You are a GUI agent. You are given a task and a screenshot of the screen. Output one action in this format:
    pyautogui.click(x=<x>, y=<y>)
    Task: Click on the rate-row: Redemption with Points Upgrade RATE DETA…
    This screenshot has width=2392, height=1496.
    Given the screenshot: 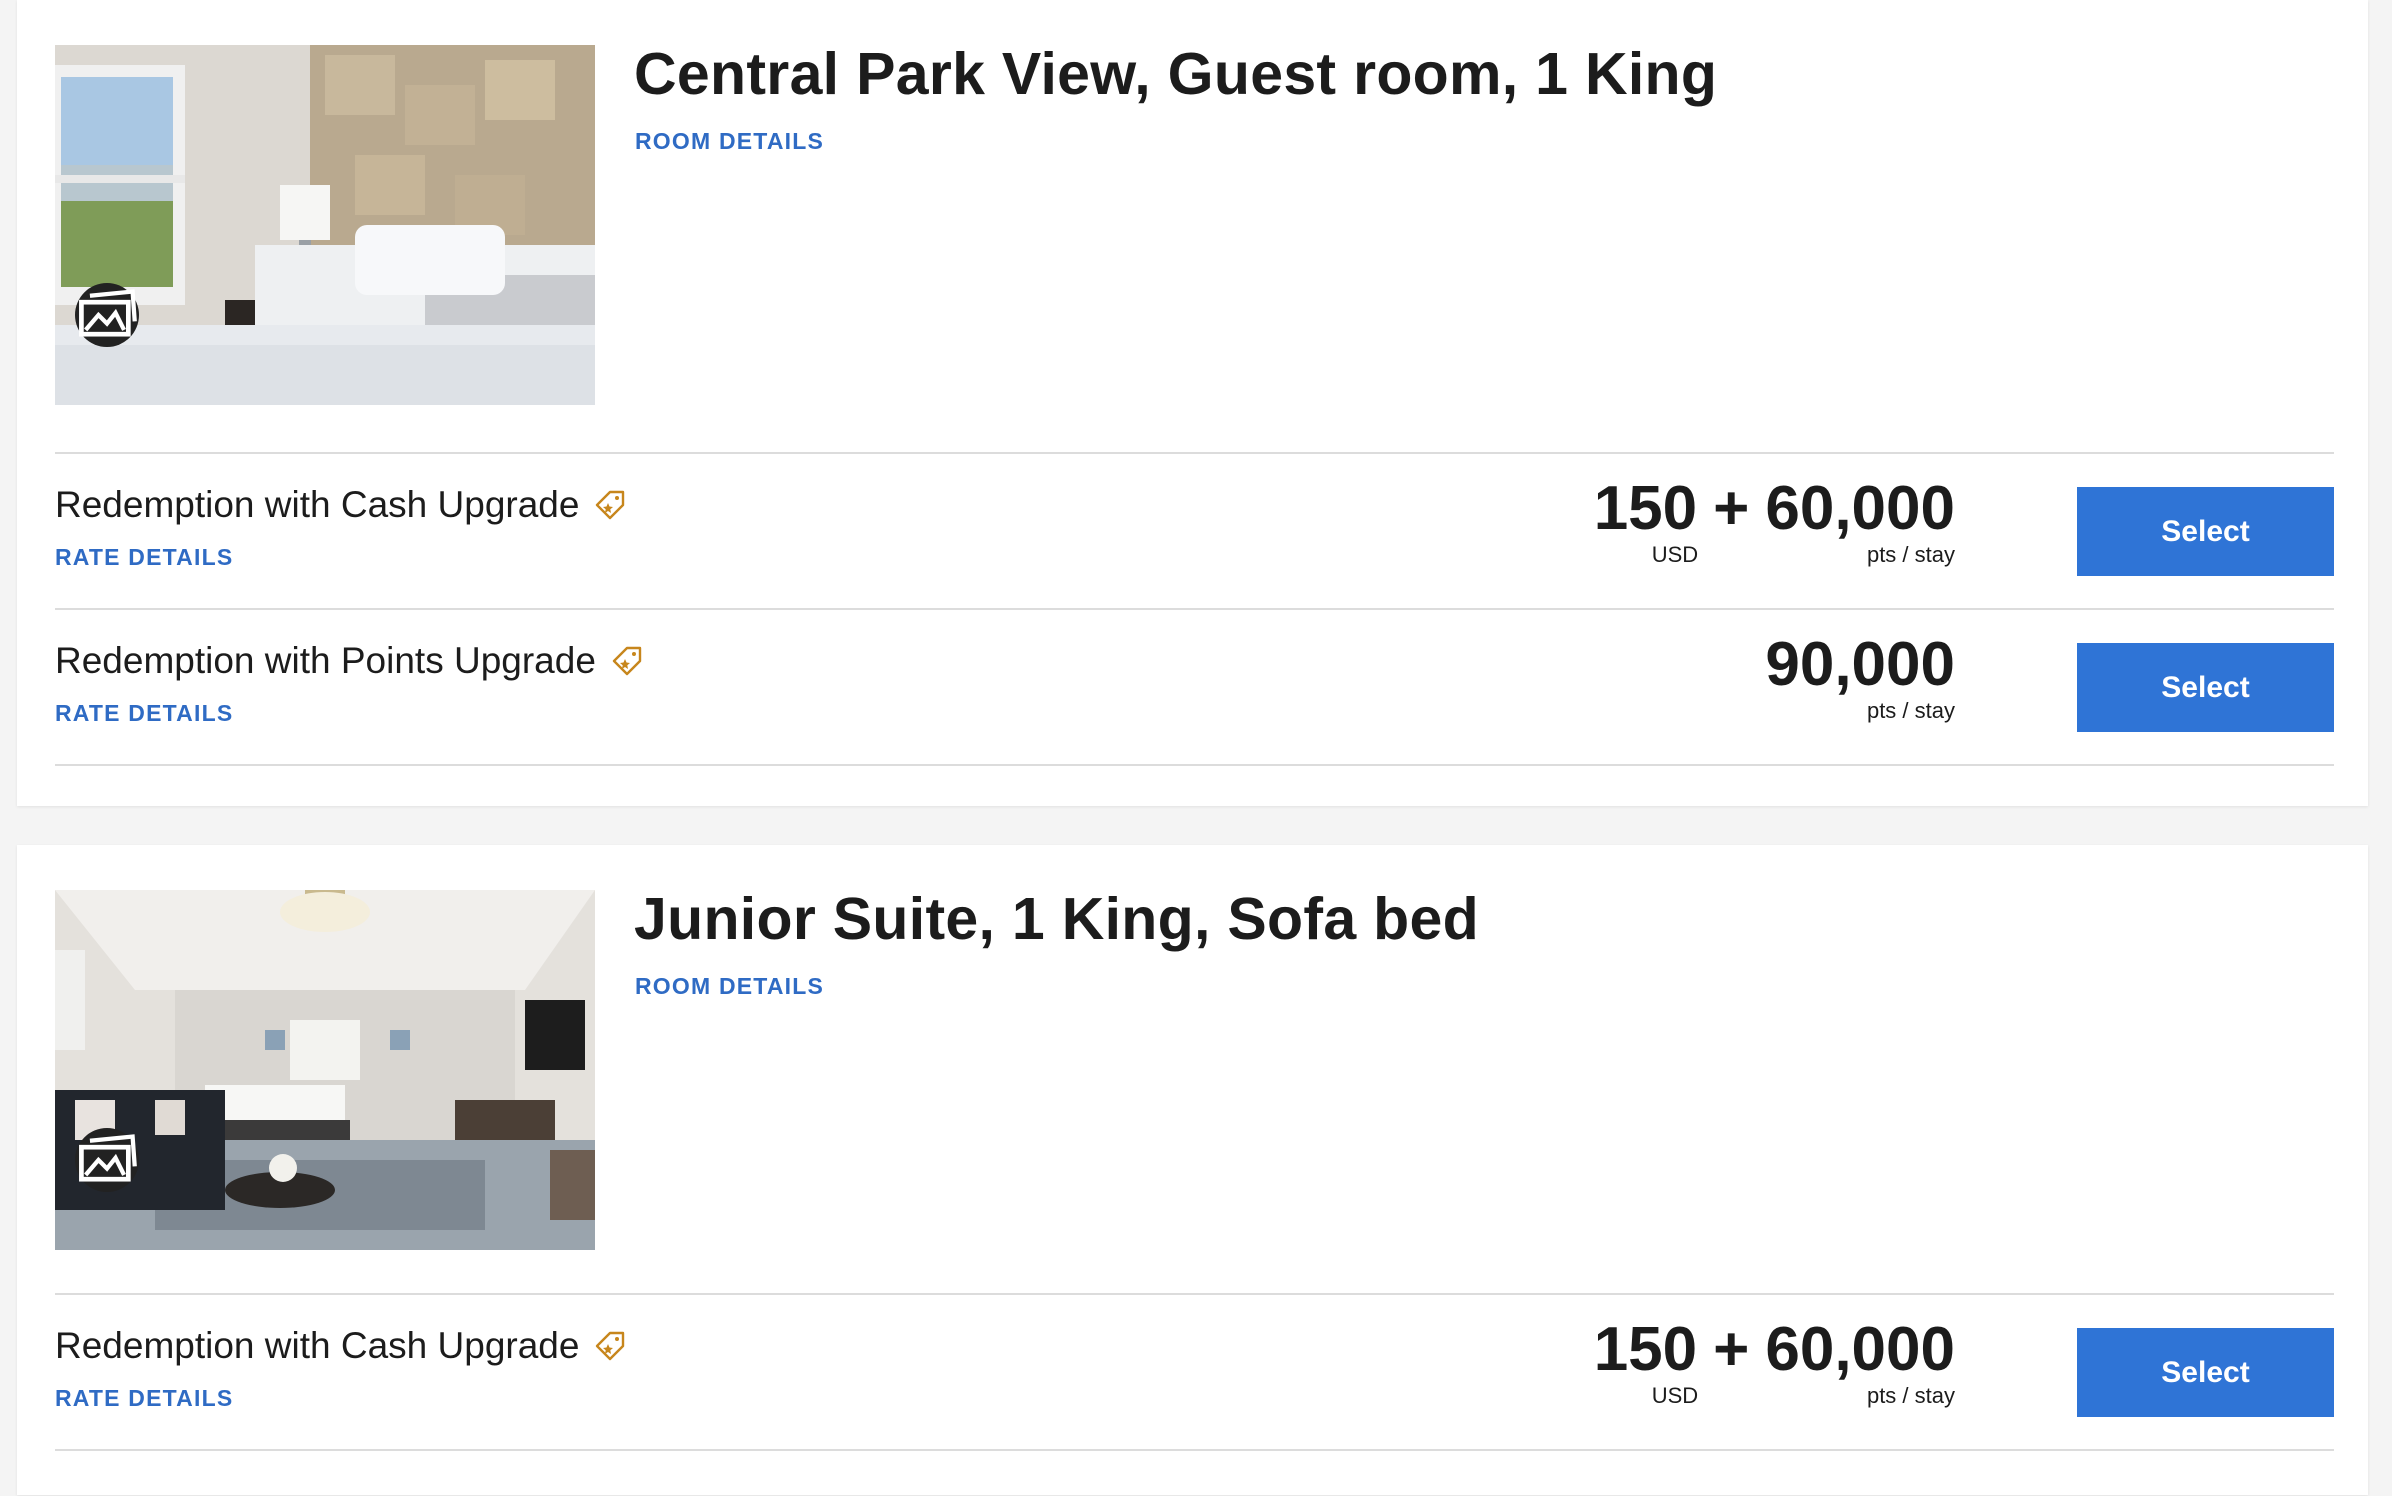 What is the action you would take?
    pyautogui.click(x=1192, y=687)
    